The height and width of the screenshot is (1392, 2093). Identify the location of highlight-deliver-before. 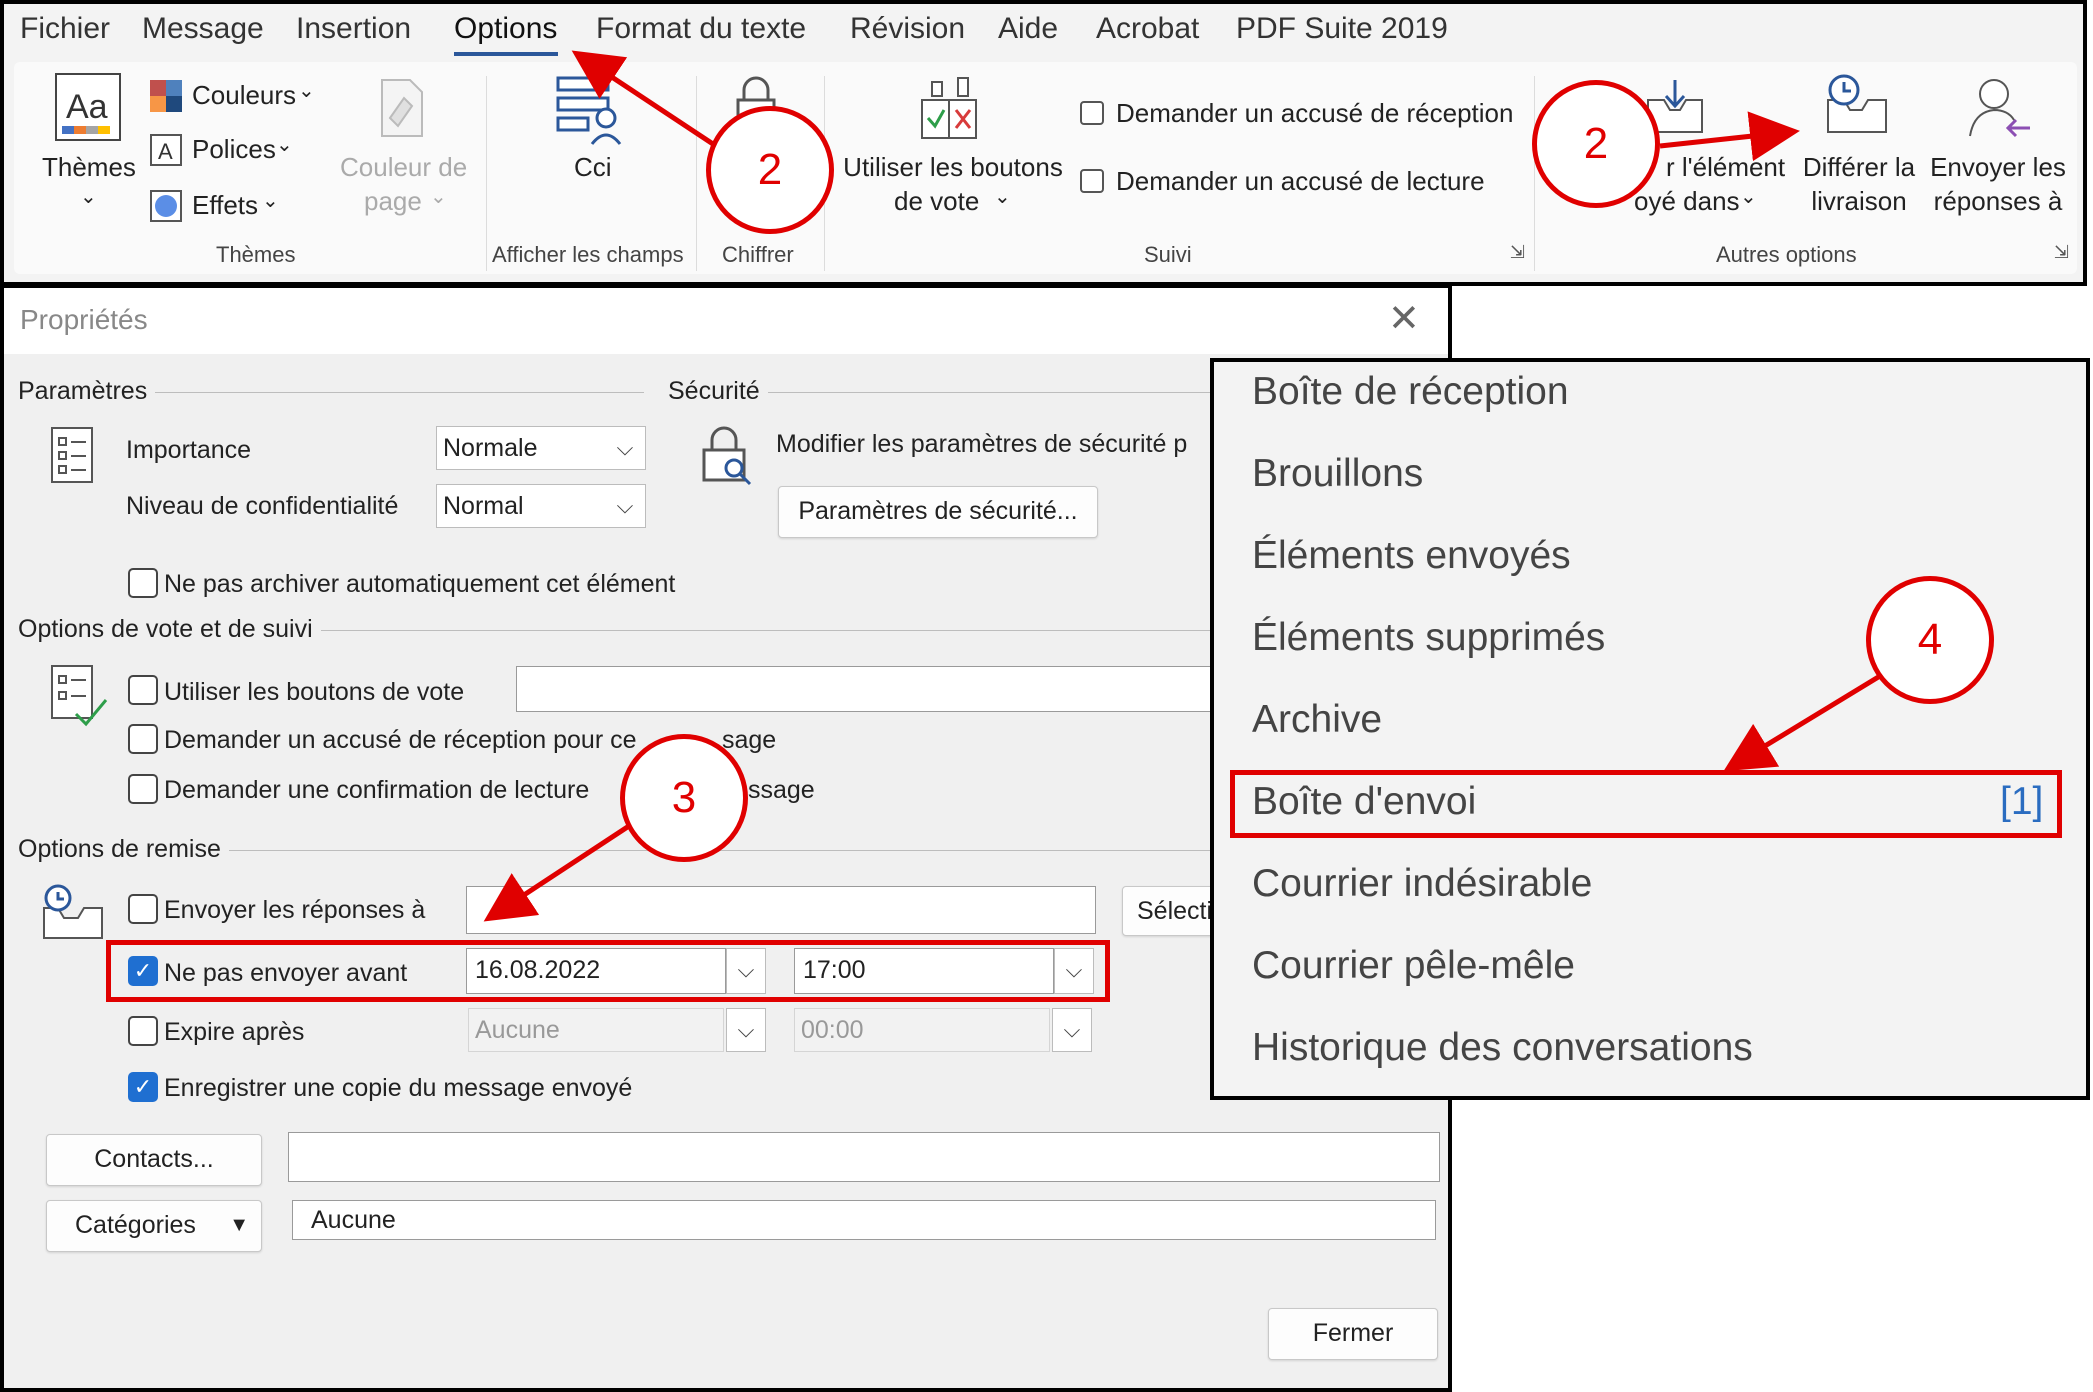
(608, 971).